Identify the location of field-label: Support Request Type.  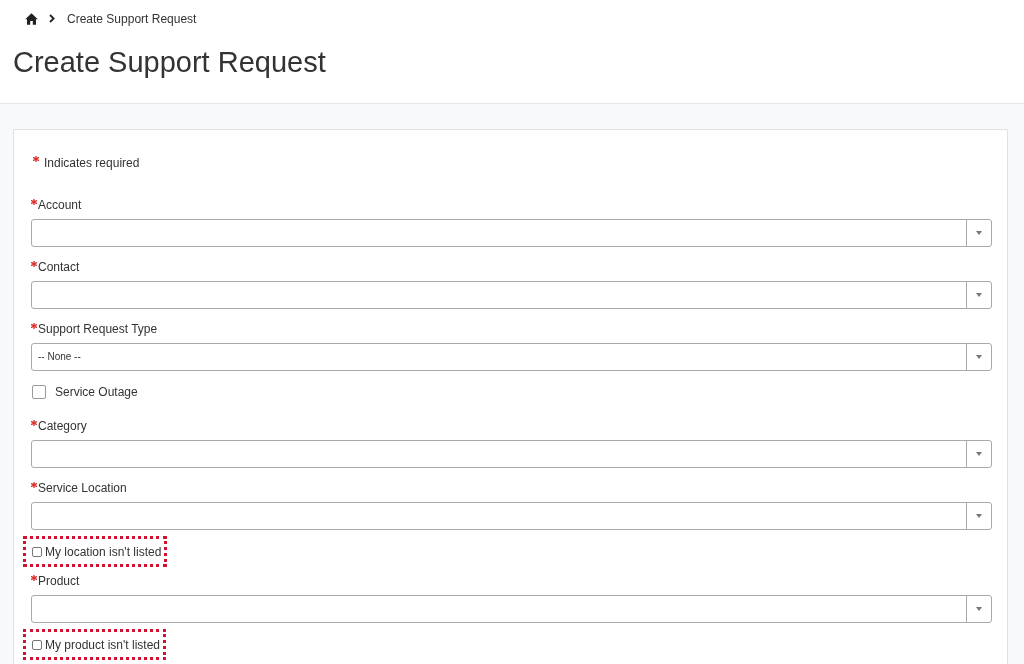
(98, 329).